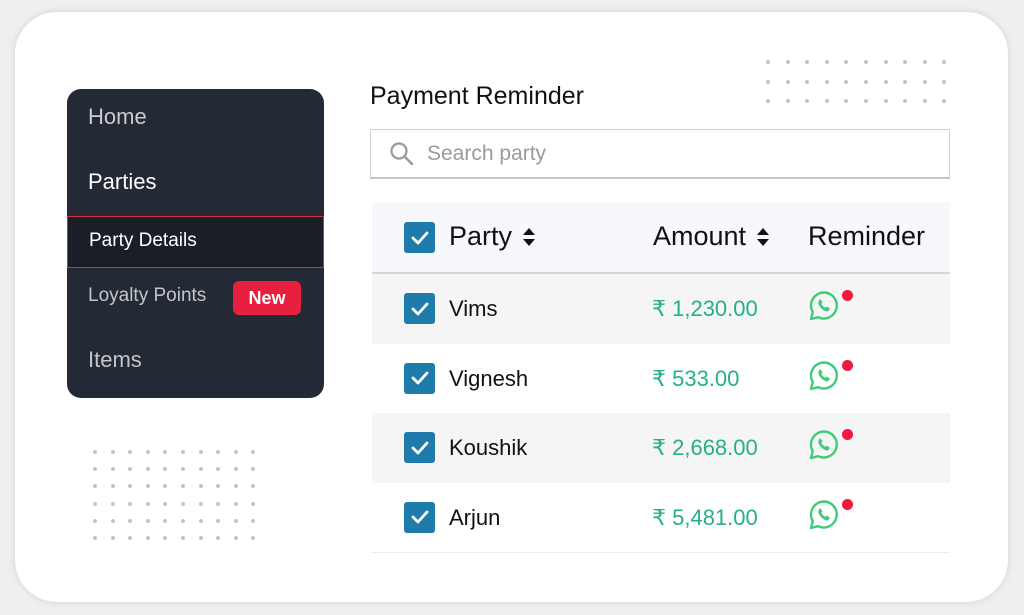 This screenshot has width=1024, height=615. Describe the element at coordinates (661, 552) in the screenshot. I see `table-bottom-divider` at that location.